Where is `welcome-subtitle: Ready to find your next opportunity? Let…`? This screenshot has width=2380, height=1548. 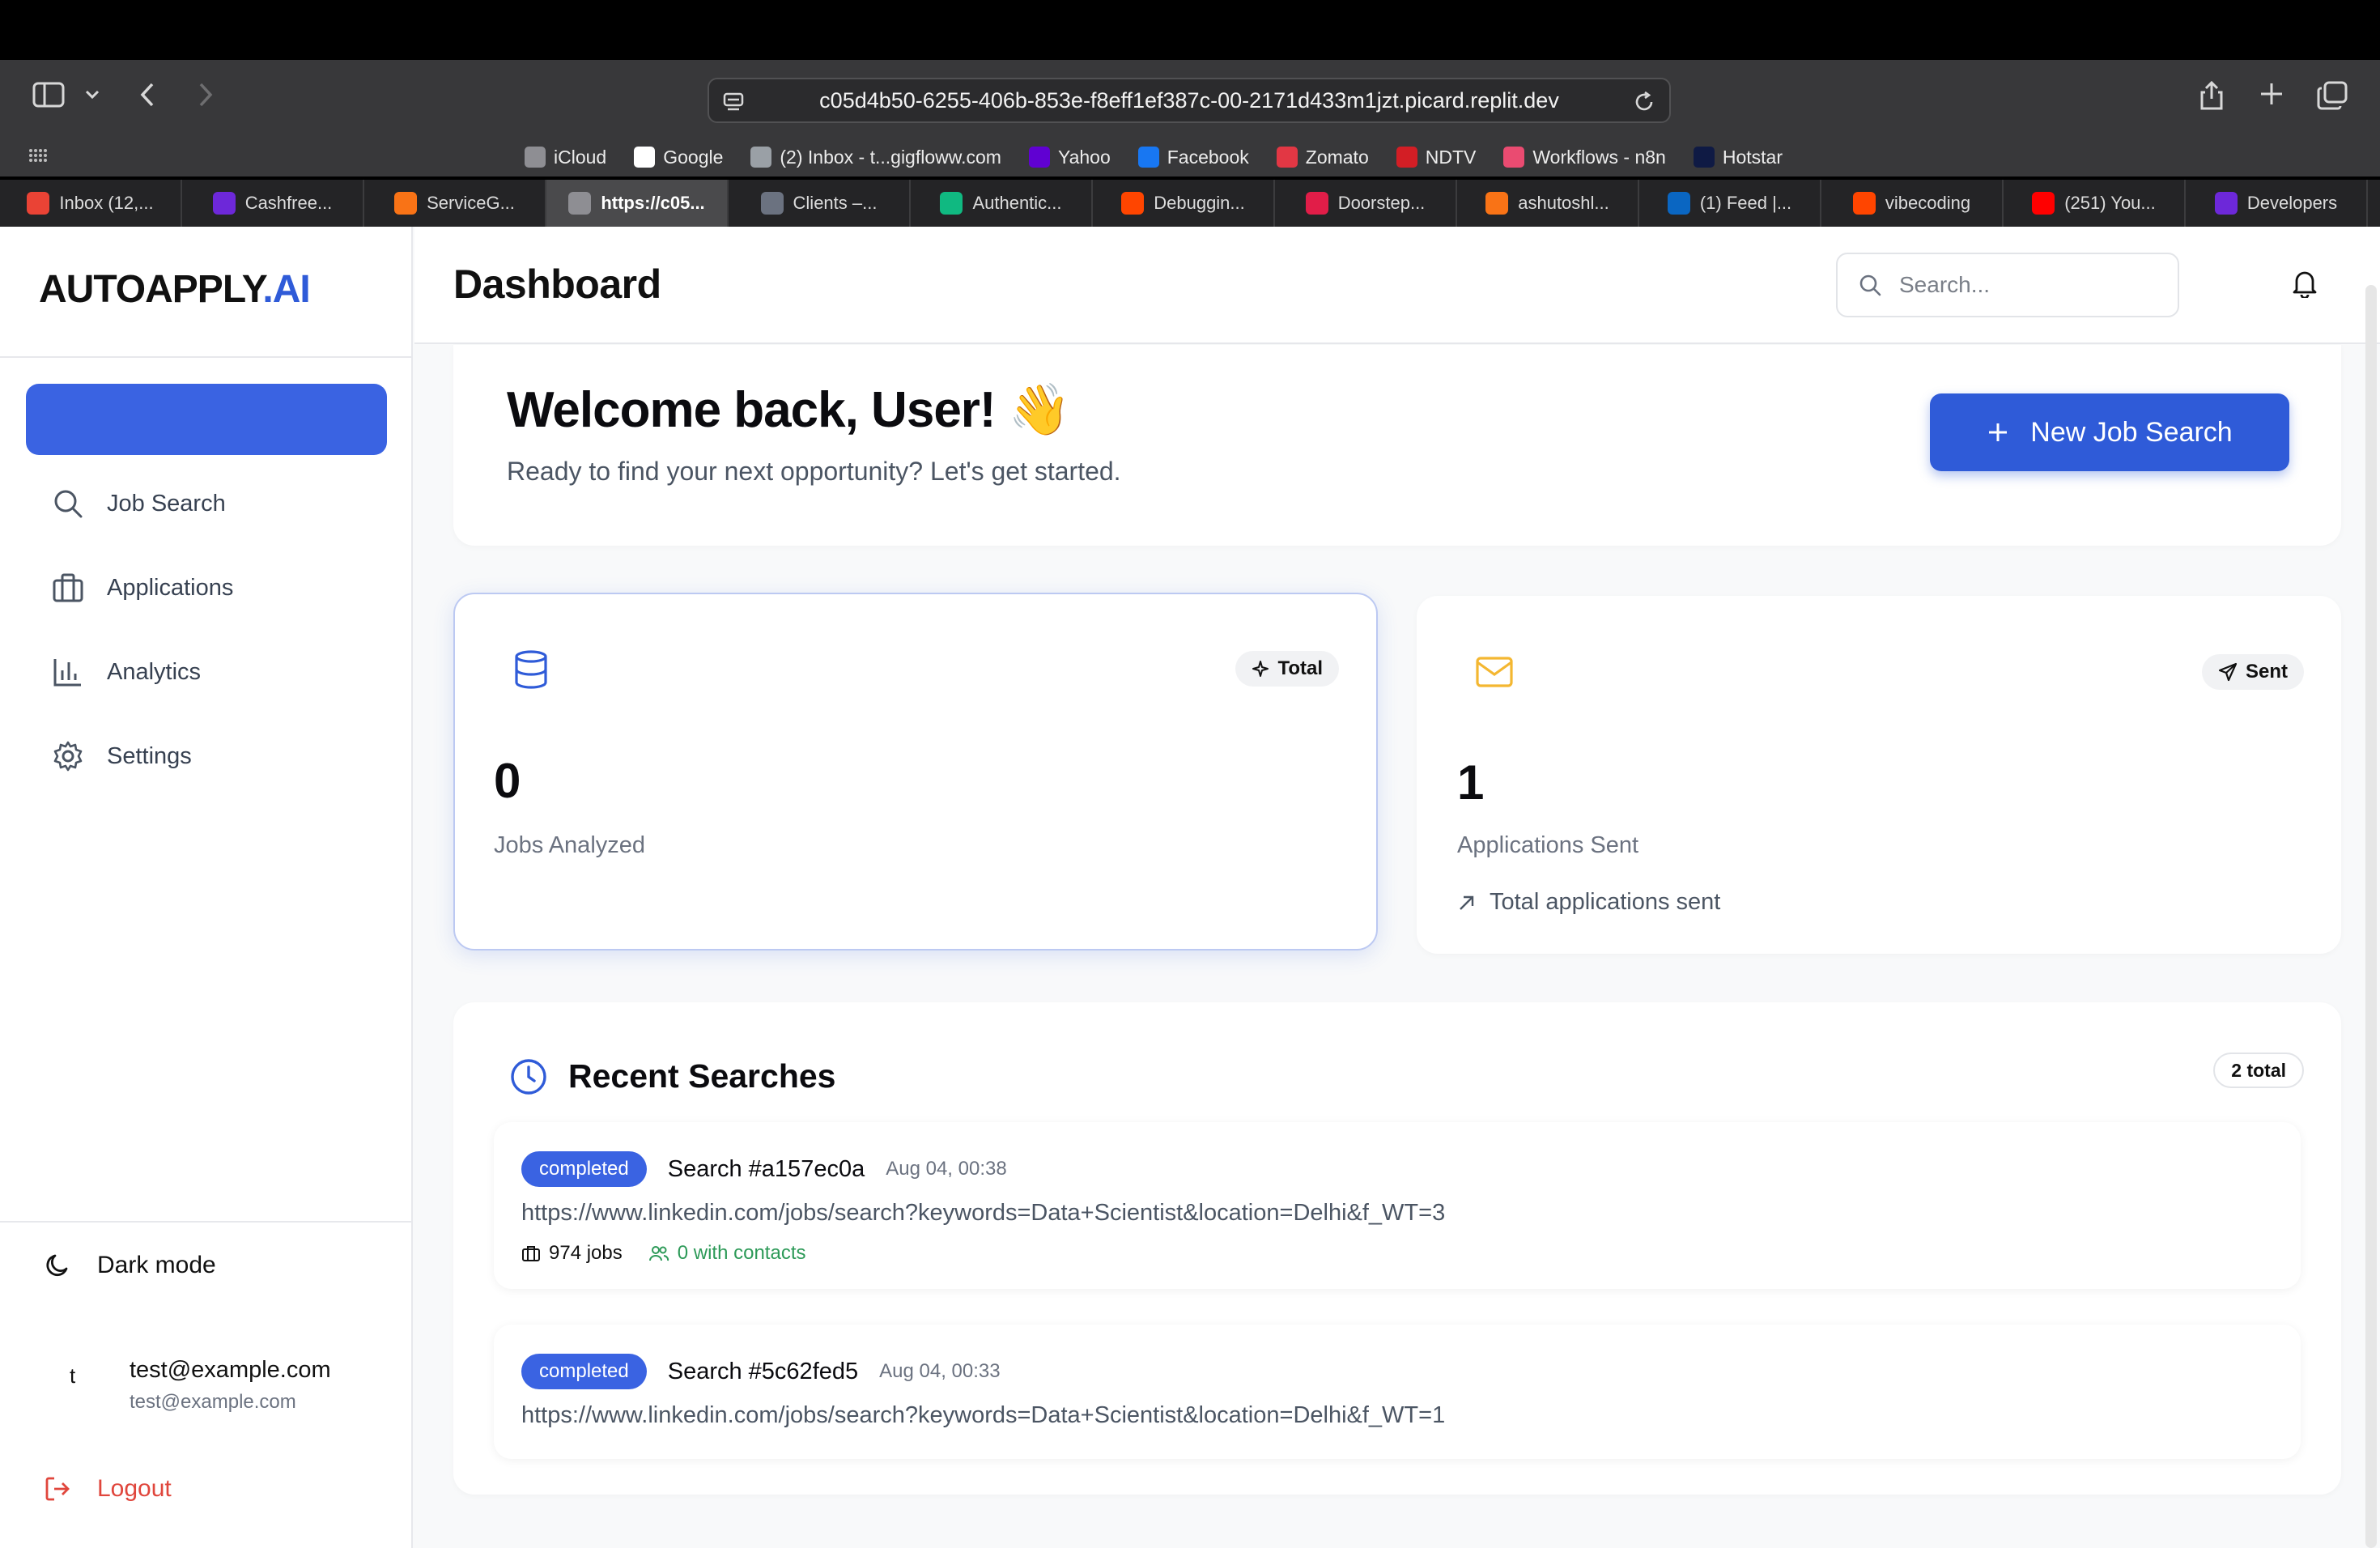 welcome-subtitle: Ready to find your next opportunity? Let… is located at coordinates (814, 472).